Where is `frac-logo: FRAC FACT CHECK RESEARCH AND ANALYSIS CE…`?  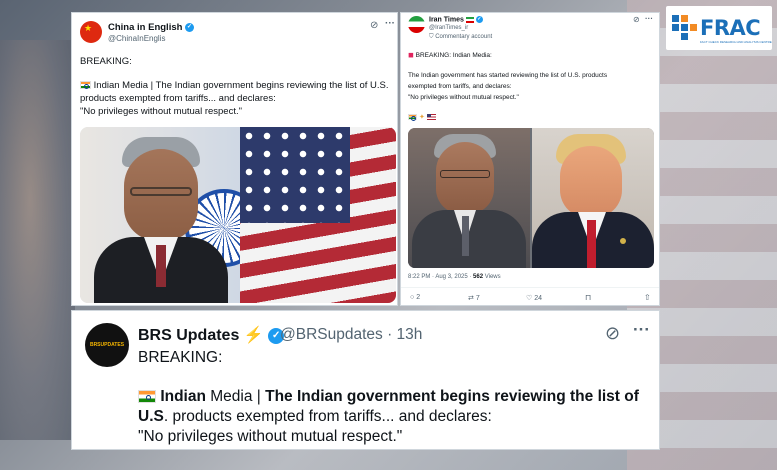 frac-logo: FRAC FACT CHECK RESEARCH AND ANALYSIS CE… is located at coordinates (719, 28).